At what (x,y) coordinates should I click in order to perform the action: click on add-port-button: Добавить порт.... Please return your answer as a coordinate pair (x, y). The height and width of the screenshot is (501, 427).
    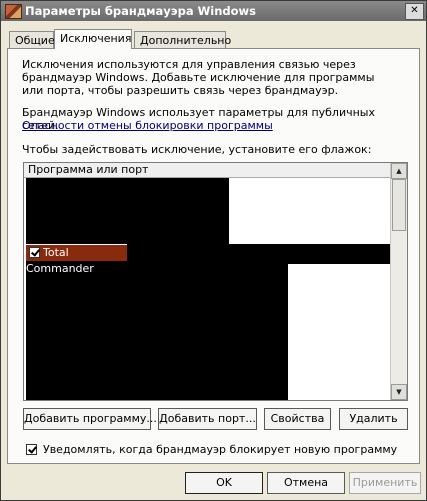
    Looking at the image, I should click on (207, 419).